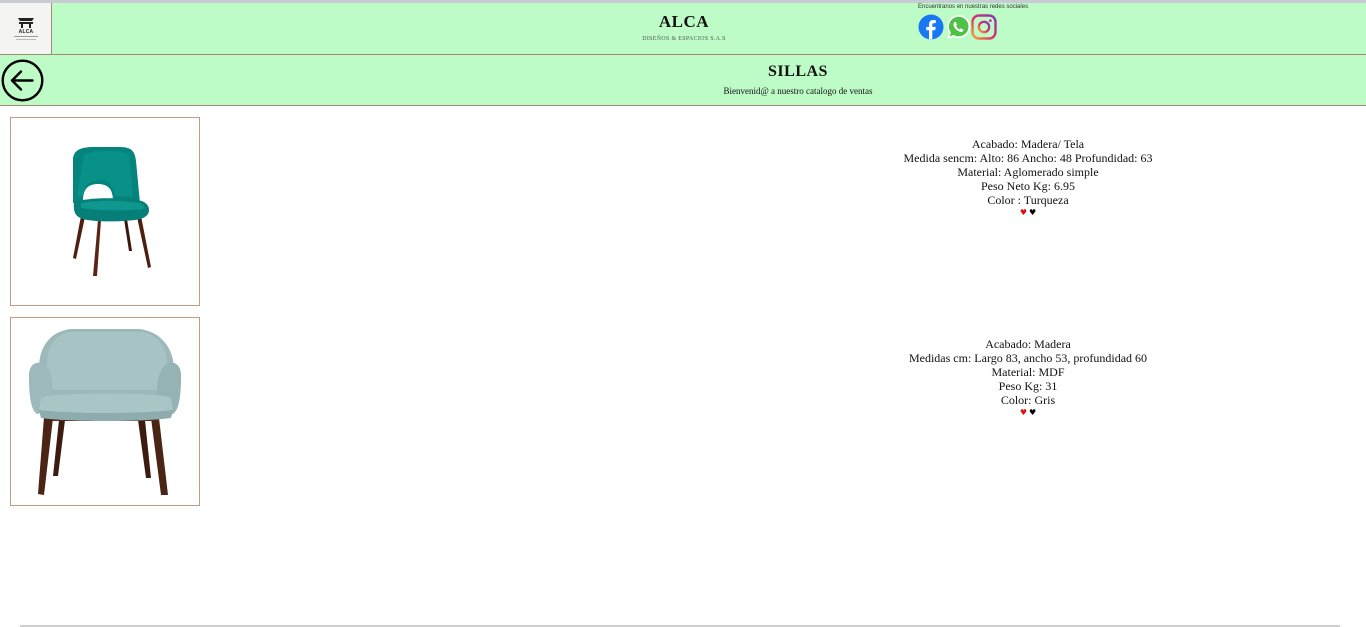 This screenshot has width=1366, height=627. I want to click on arrow-left-icon, so click(22, 80).